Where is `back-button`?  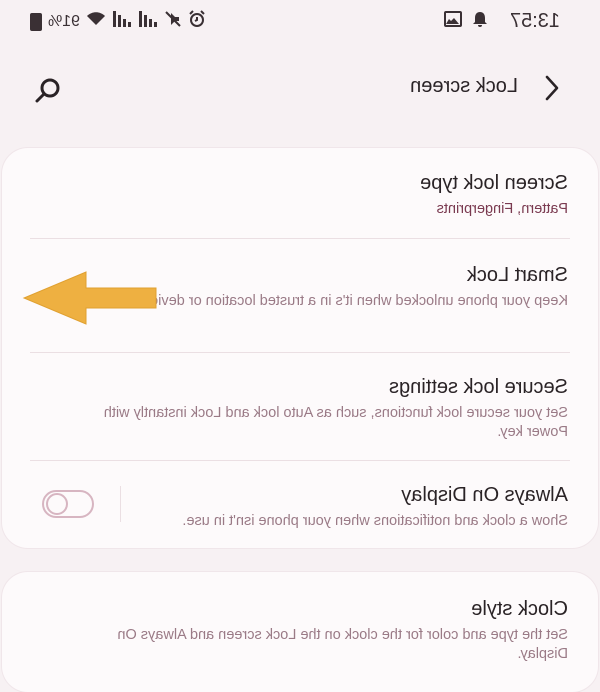
back-button is located at coordinates (552, 88).